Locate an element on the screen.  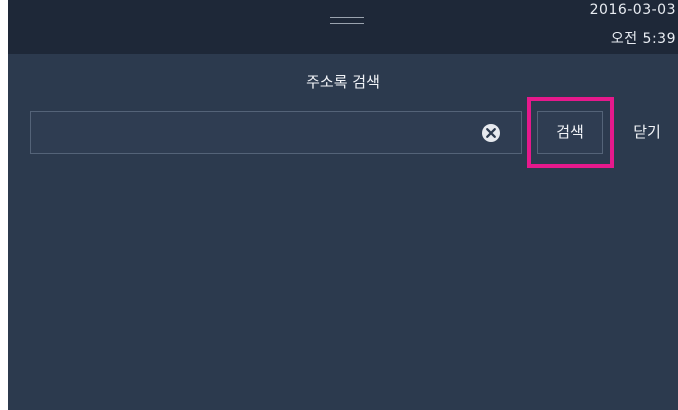
search-input is located at coordinates (261, 134).